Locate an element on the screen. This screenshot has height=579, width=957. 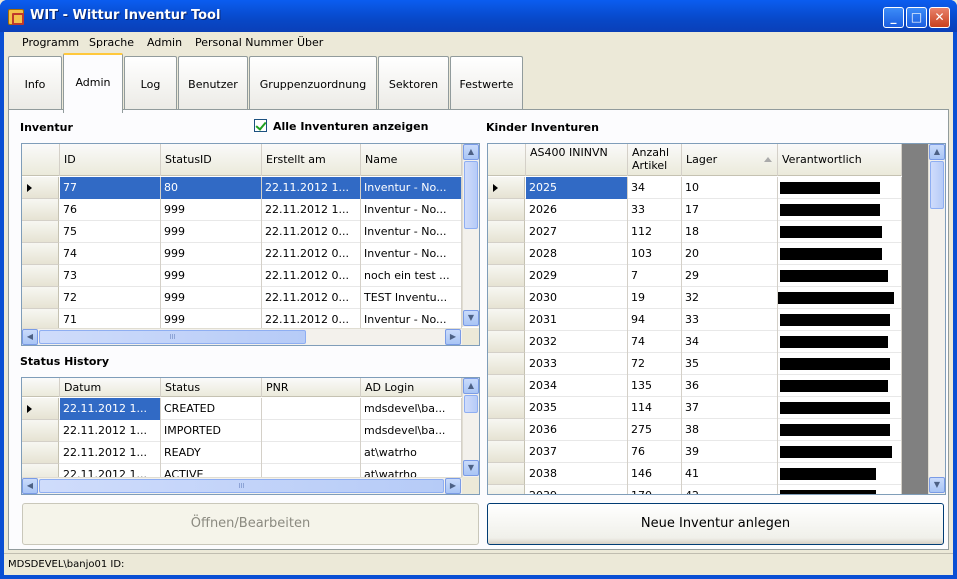
tab-sektoren: Sektoren is located at coordinates (413, 82).